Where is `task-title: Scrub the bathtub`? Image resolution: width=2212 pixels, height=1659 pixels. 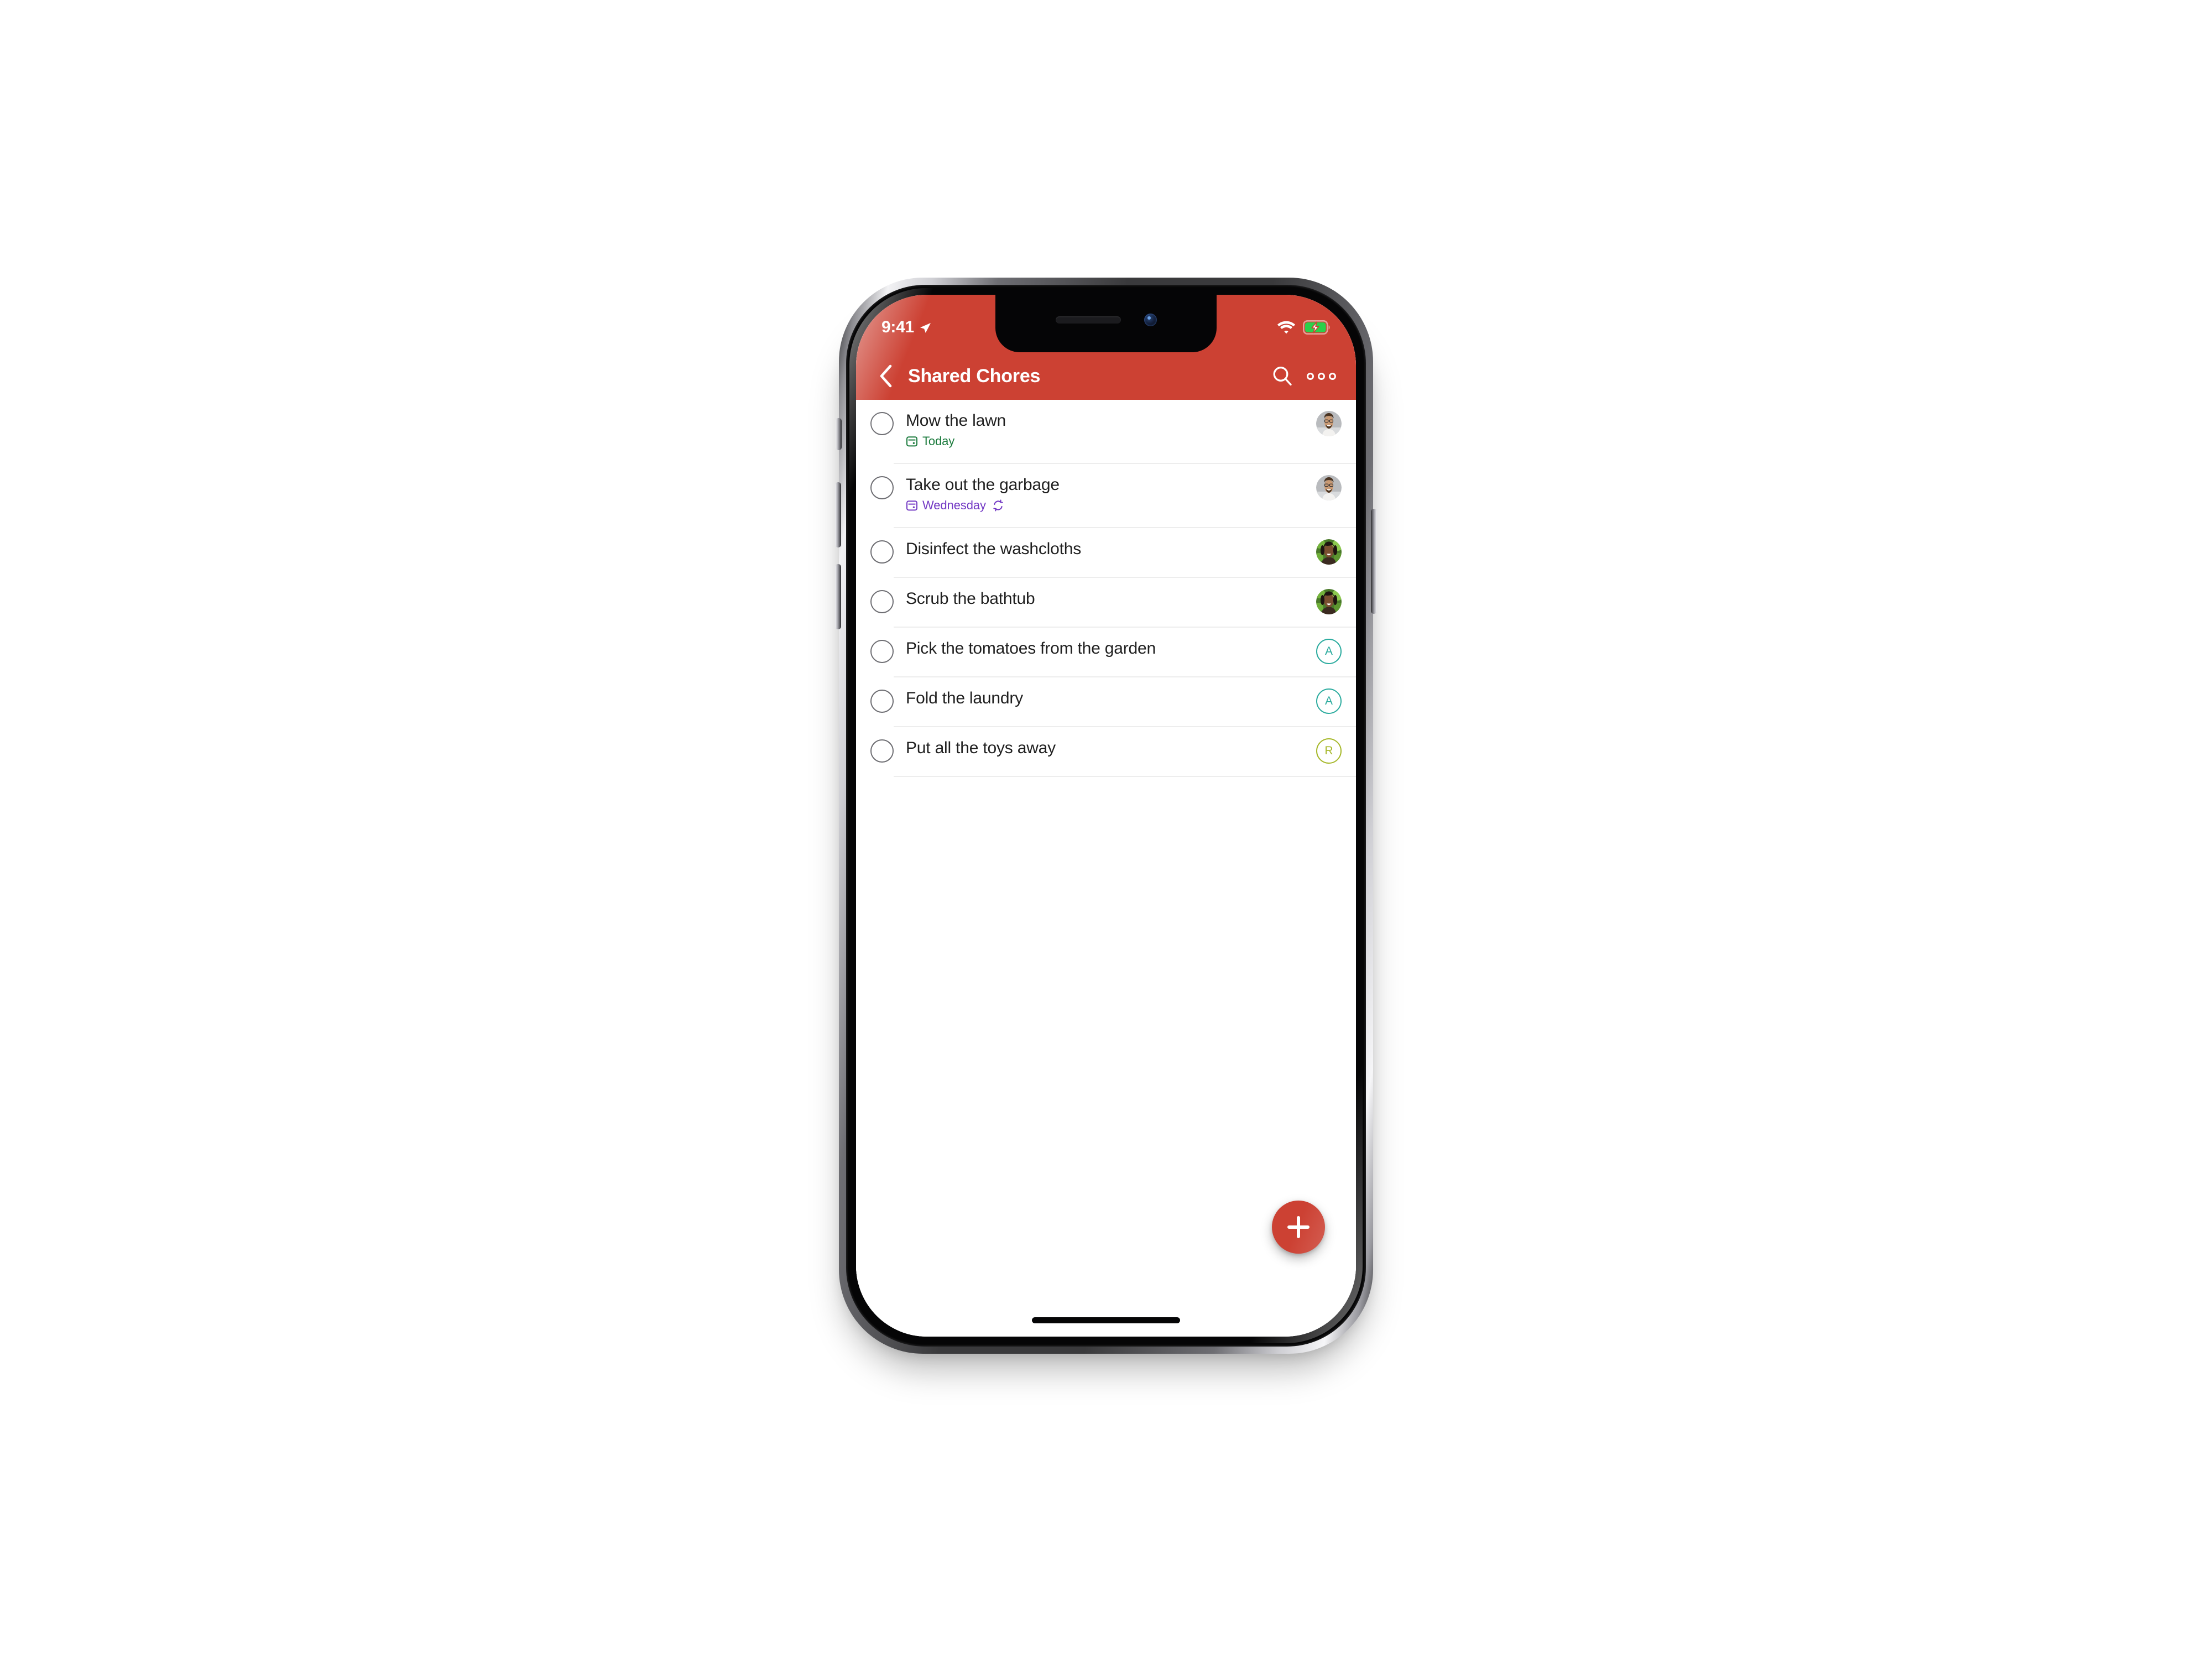 task-title: Scrub the bathtub is located at coordinates (971, 599).